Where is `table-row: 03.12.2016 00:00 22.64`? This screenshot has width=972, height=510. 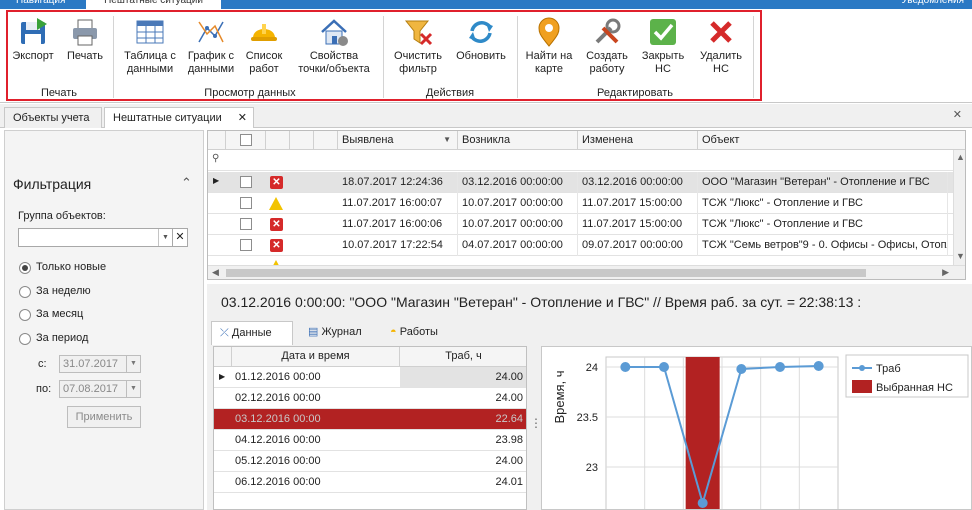 table-row: 03.12.2016 00:00 22.64 is located at coordinates (370, 419).